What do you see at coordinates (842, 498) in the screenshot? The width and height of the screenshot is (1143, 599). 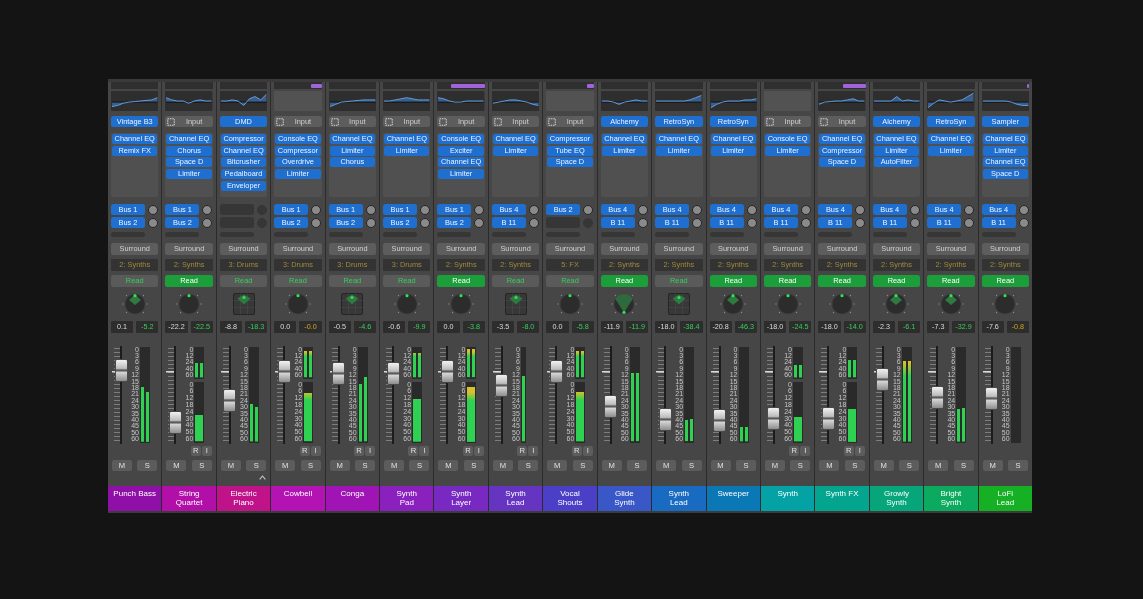 I see `track-name: Synth FX` at bounding box center [842, 498].